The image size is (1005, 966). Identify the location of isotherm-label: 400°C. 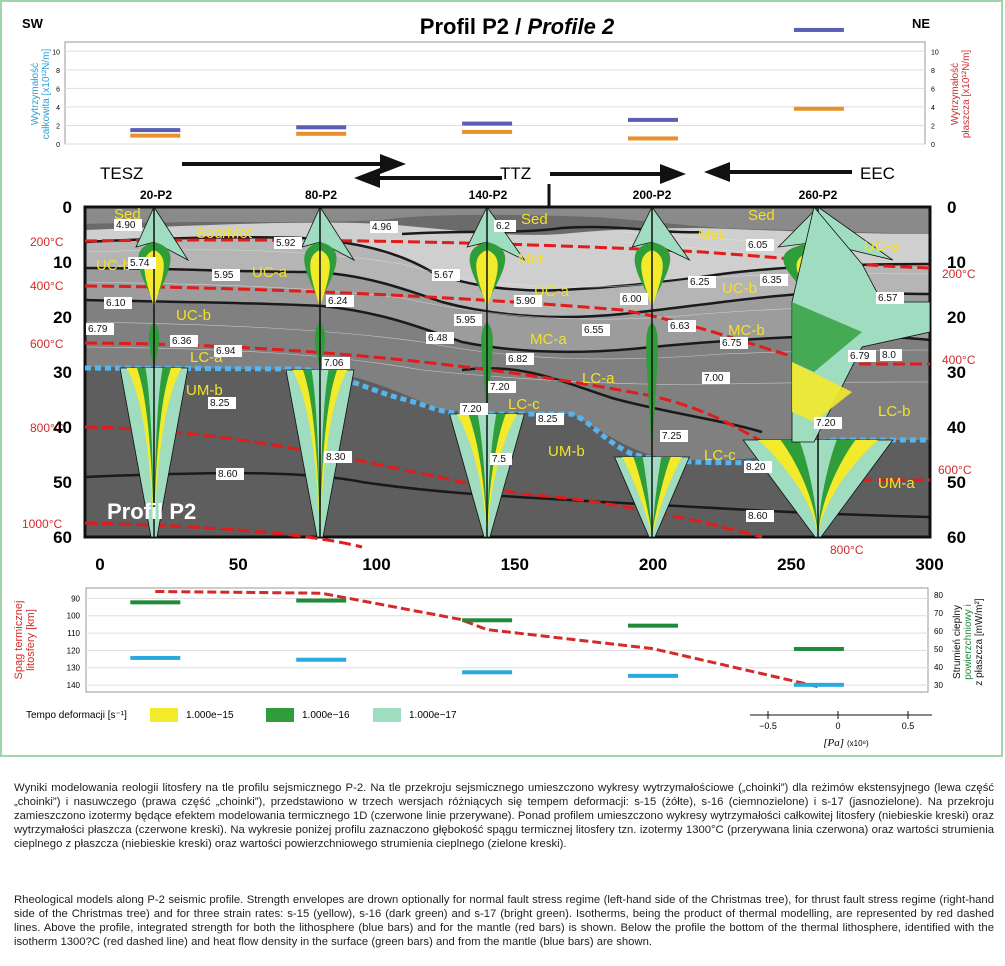
(47, 286).